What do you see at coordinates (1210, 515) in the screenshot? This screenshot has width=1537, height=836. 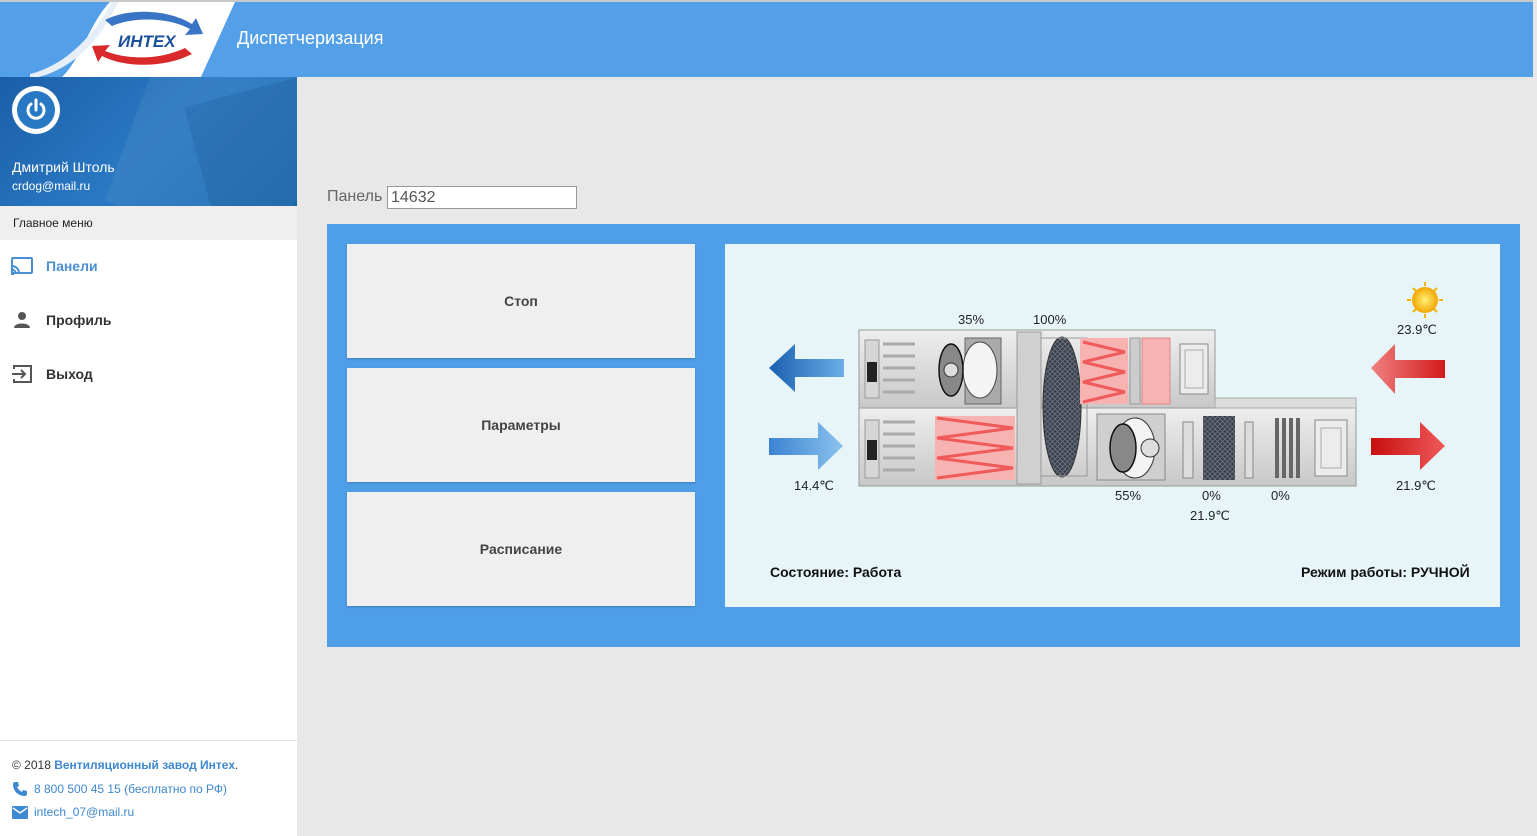 I see `after-heater-temp: 21.9℃` at bounding box center [1210, 515].